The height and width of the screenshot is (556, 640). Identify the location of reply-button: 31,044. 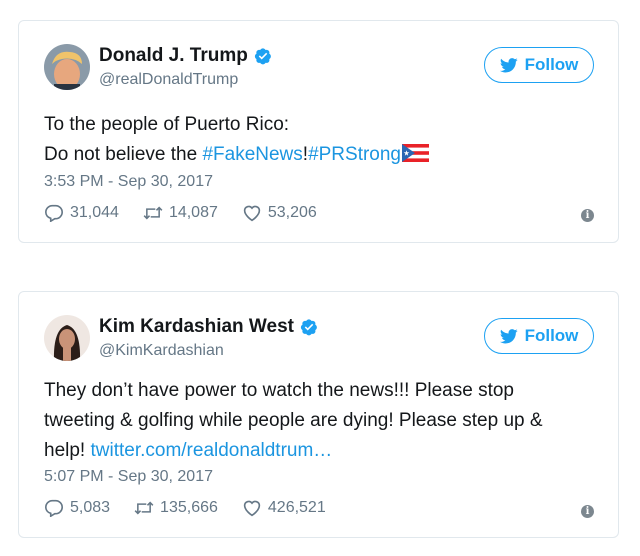
(81, 213).